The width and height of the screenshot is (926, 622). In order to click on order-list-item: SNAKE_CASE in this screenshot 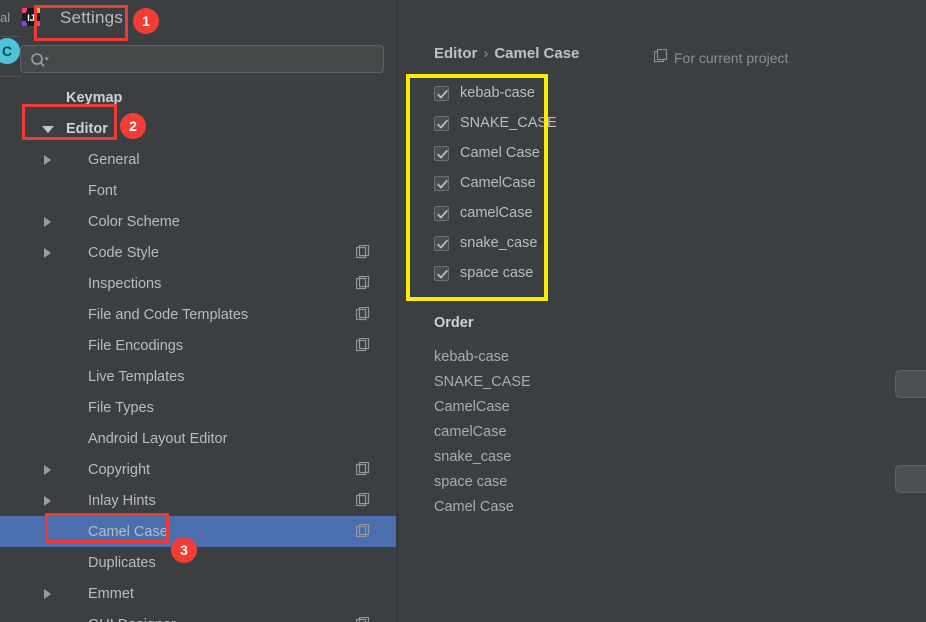, I will do `click(482, 382)`.